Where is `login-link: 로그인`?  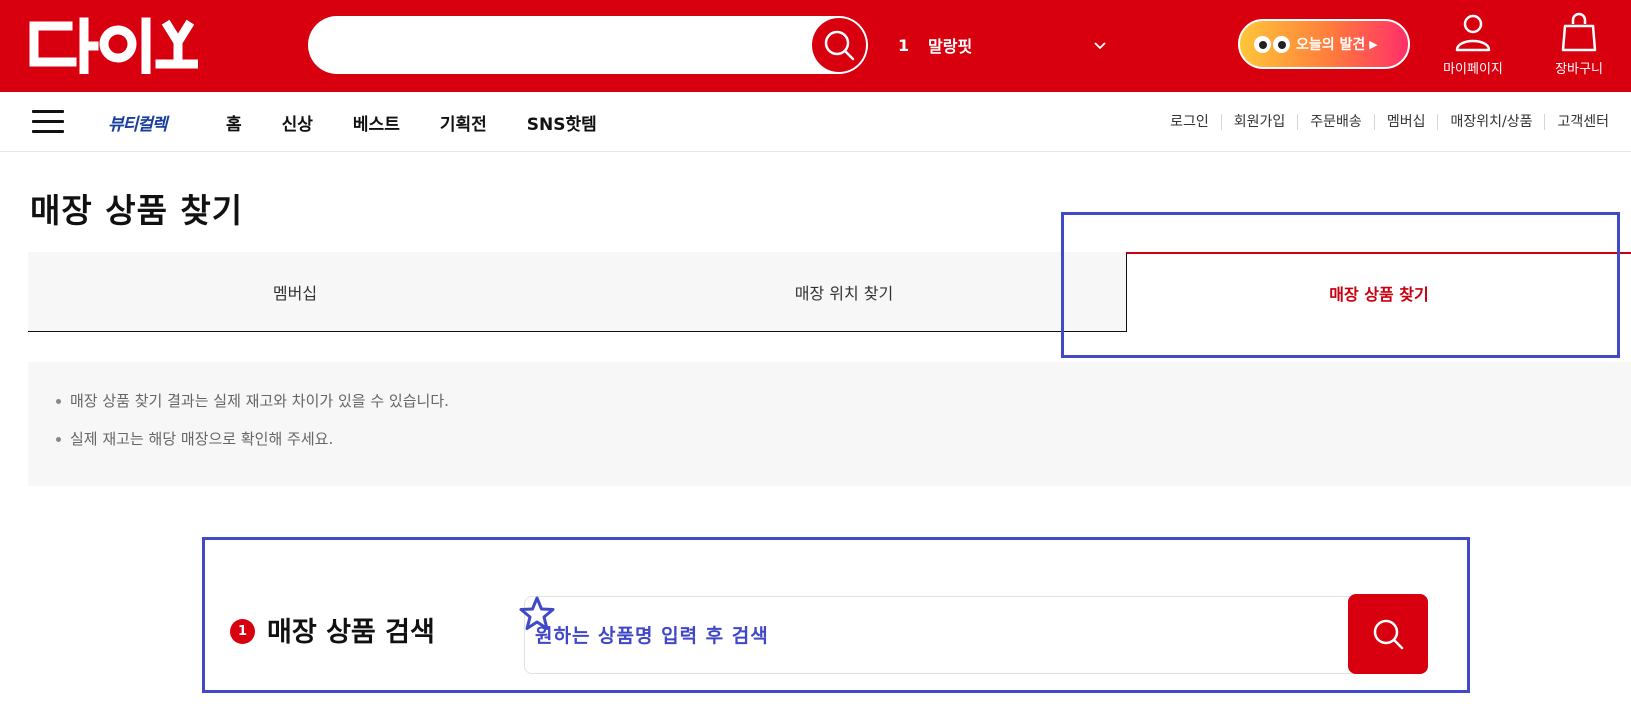
login-link: 로그인 is located at coordinates (1189, 122).